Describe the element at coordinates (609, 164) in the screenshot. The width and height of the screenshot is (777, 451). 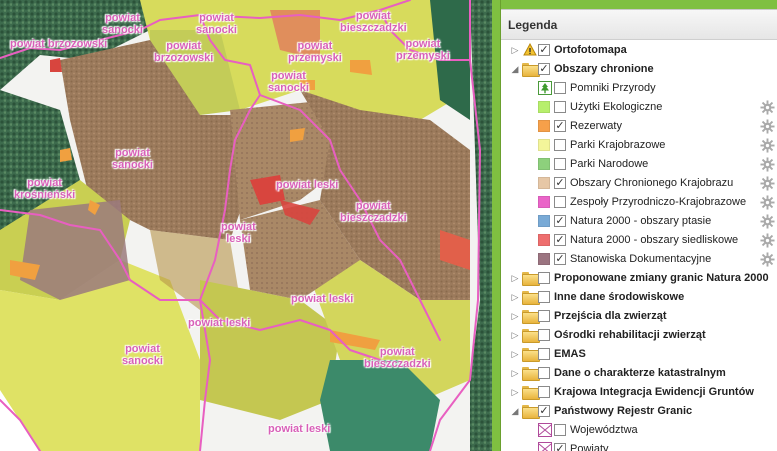
I see `layer-label: Parki Narodowe` at that location.